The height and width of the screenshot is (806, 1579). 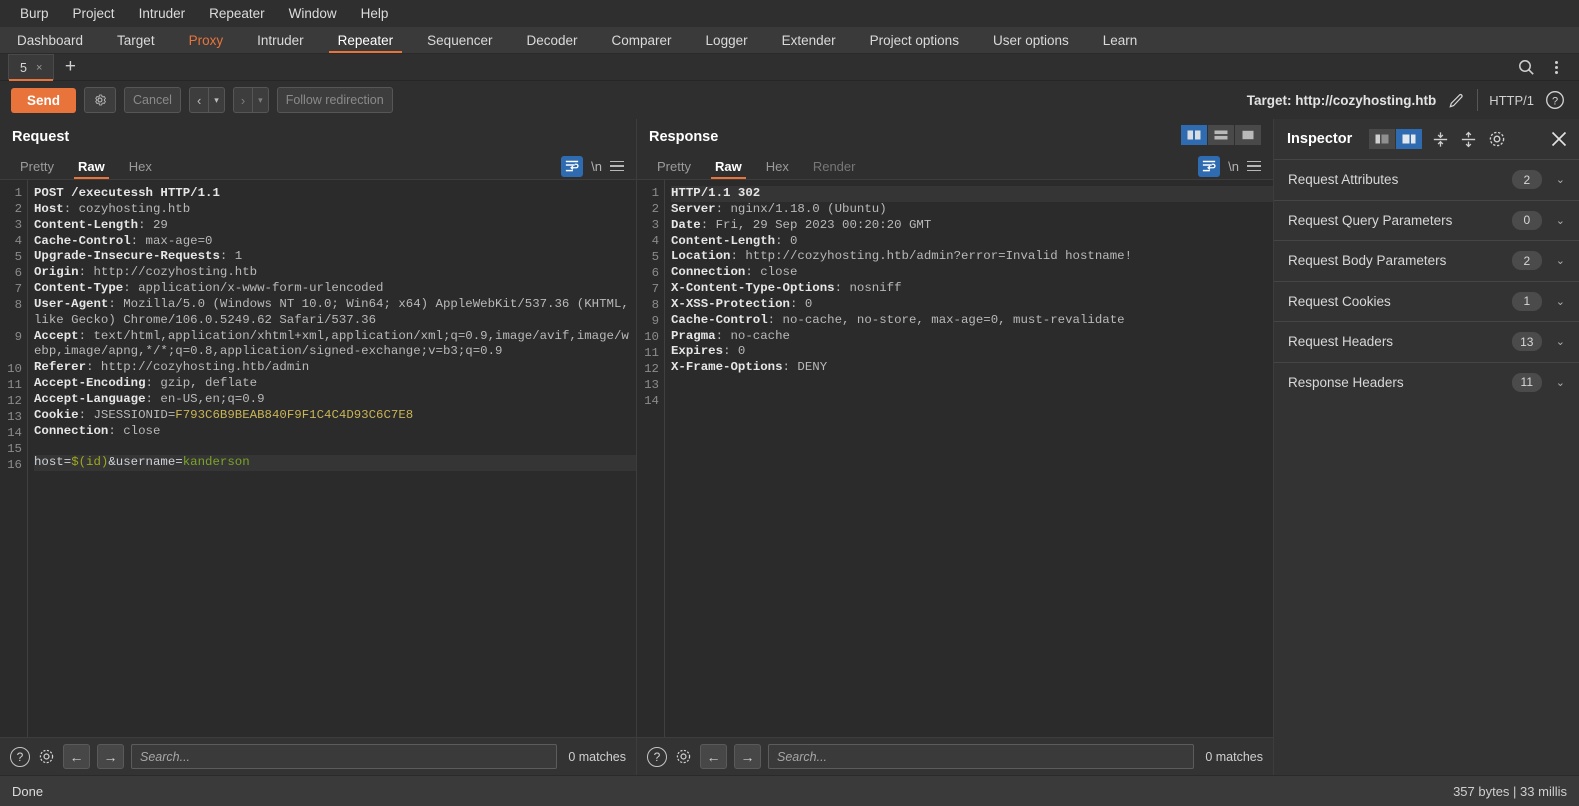 What do you see at coordinates (1248, 135) in the screenshot?
I see `single-pane-icon` at bounding box center [1248, 135].